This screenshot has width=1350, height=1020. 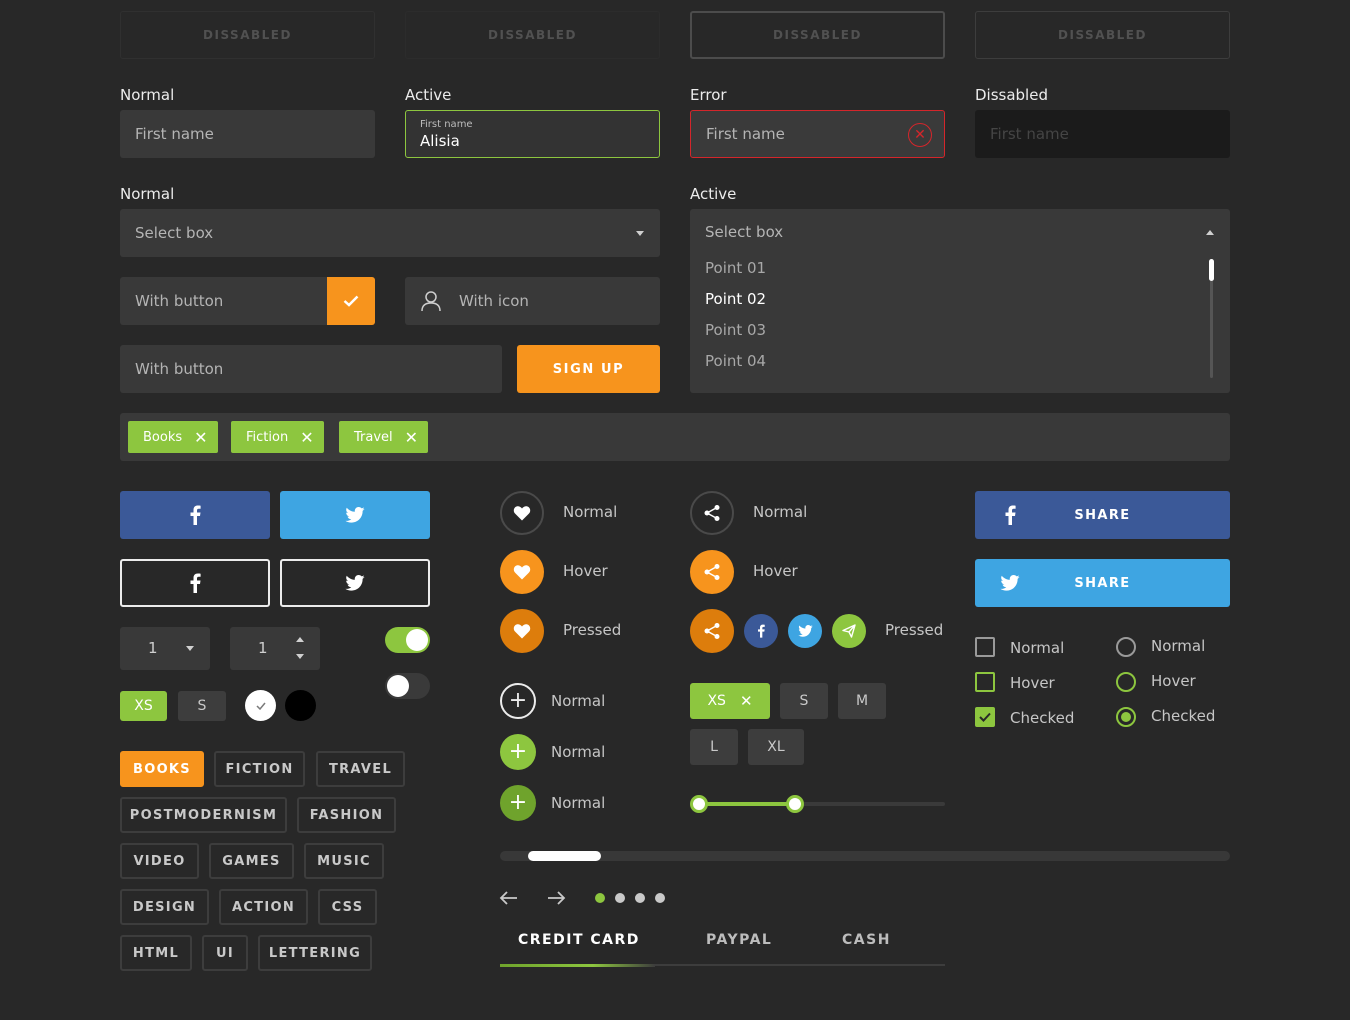 What do you see at coordinates (260, 705) in the screenshot?
I see `color-swatch-white` at bounding box center [260, 705].